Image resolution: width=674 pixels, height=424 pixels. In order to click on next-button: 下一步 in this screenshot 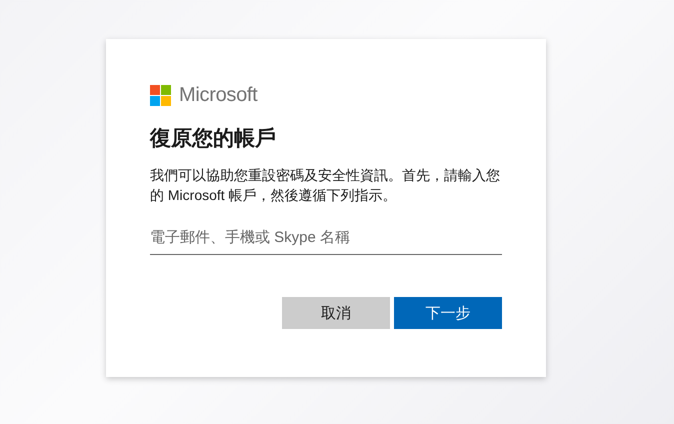, I will do `click(448, 313)`.